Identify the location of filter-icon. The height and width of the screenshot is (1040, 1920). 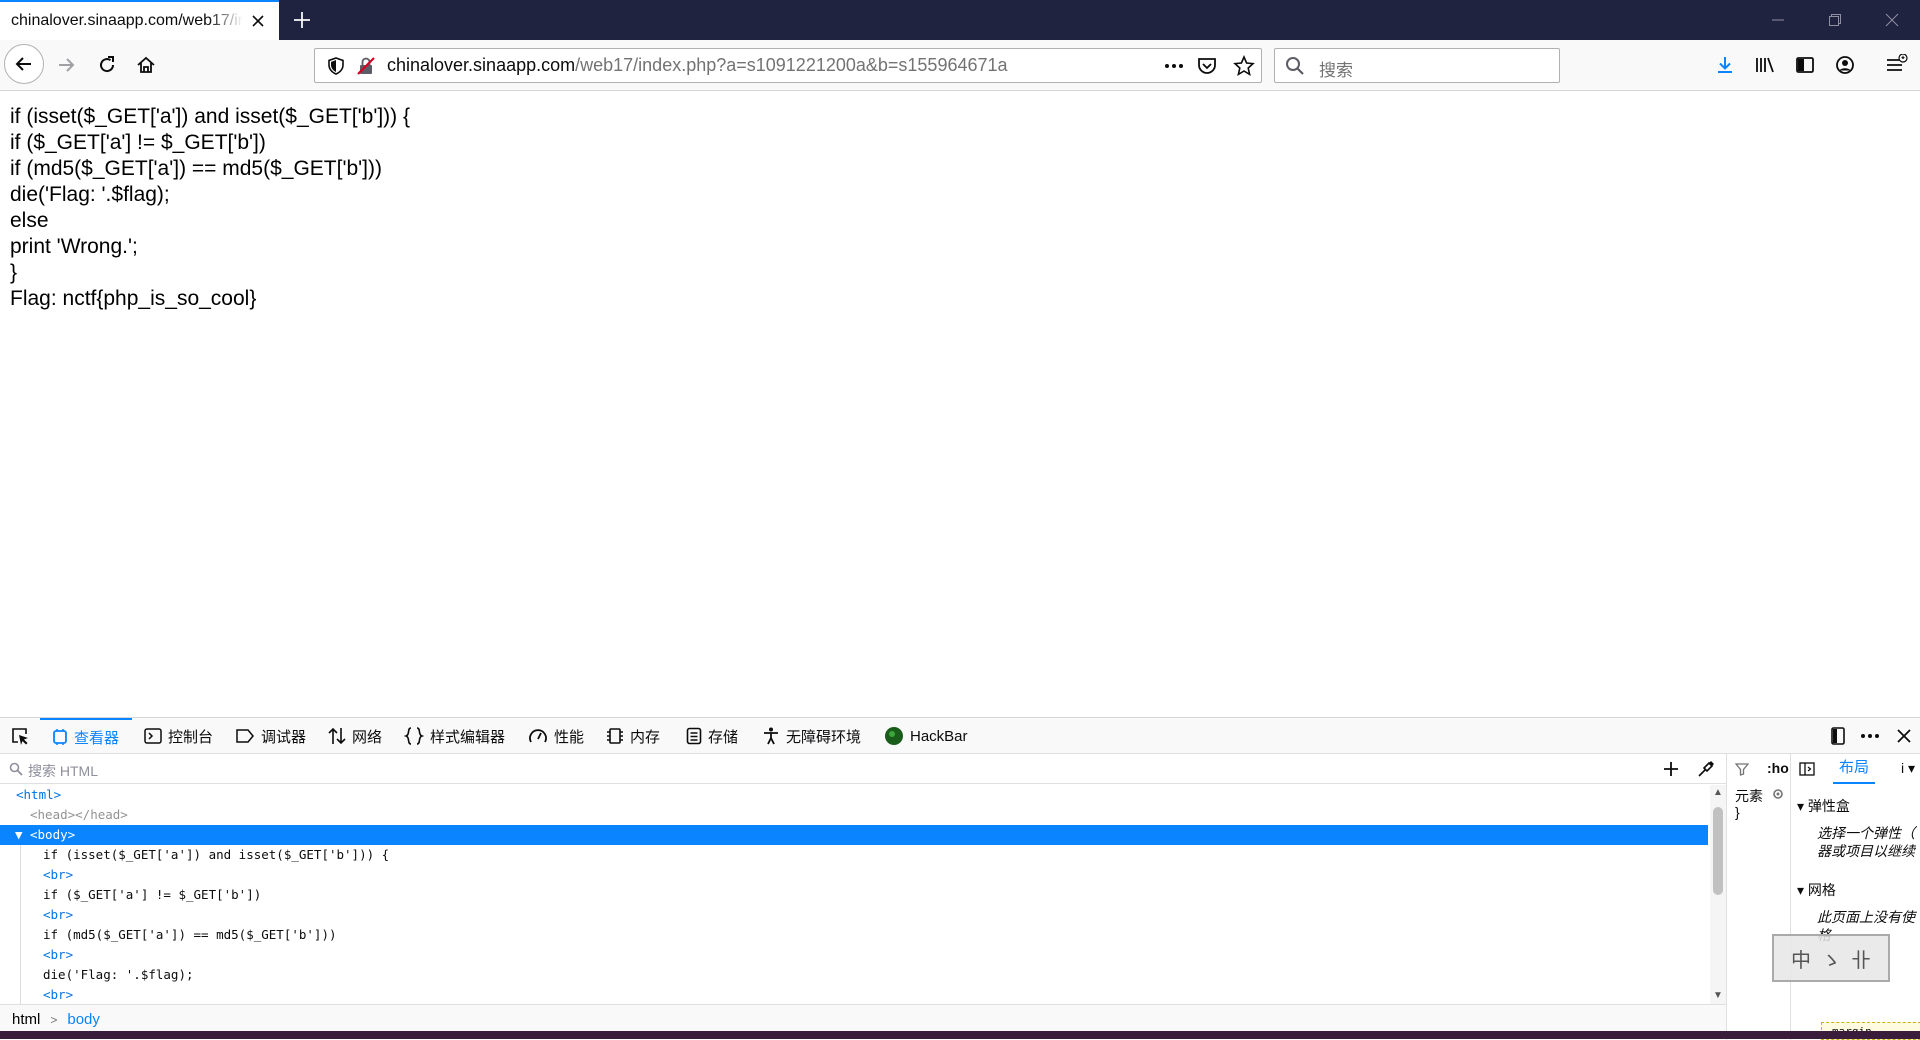
(1742, 771).